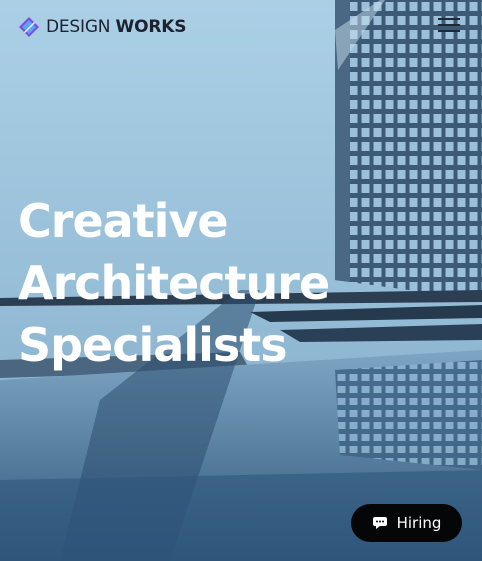 This screenshot has width=482, height=561. Describe the element at coordinates (419, 523) in the screenshot. I see `hiring-button-label: Hiring` at that location.